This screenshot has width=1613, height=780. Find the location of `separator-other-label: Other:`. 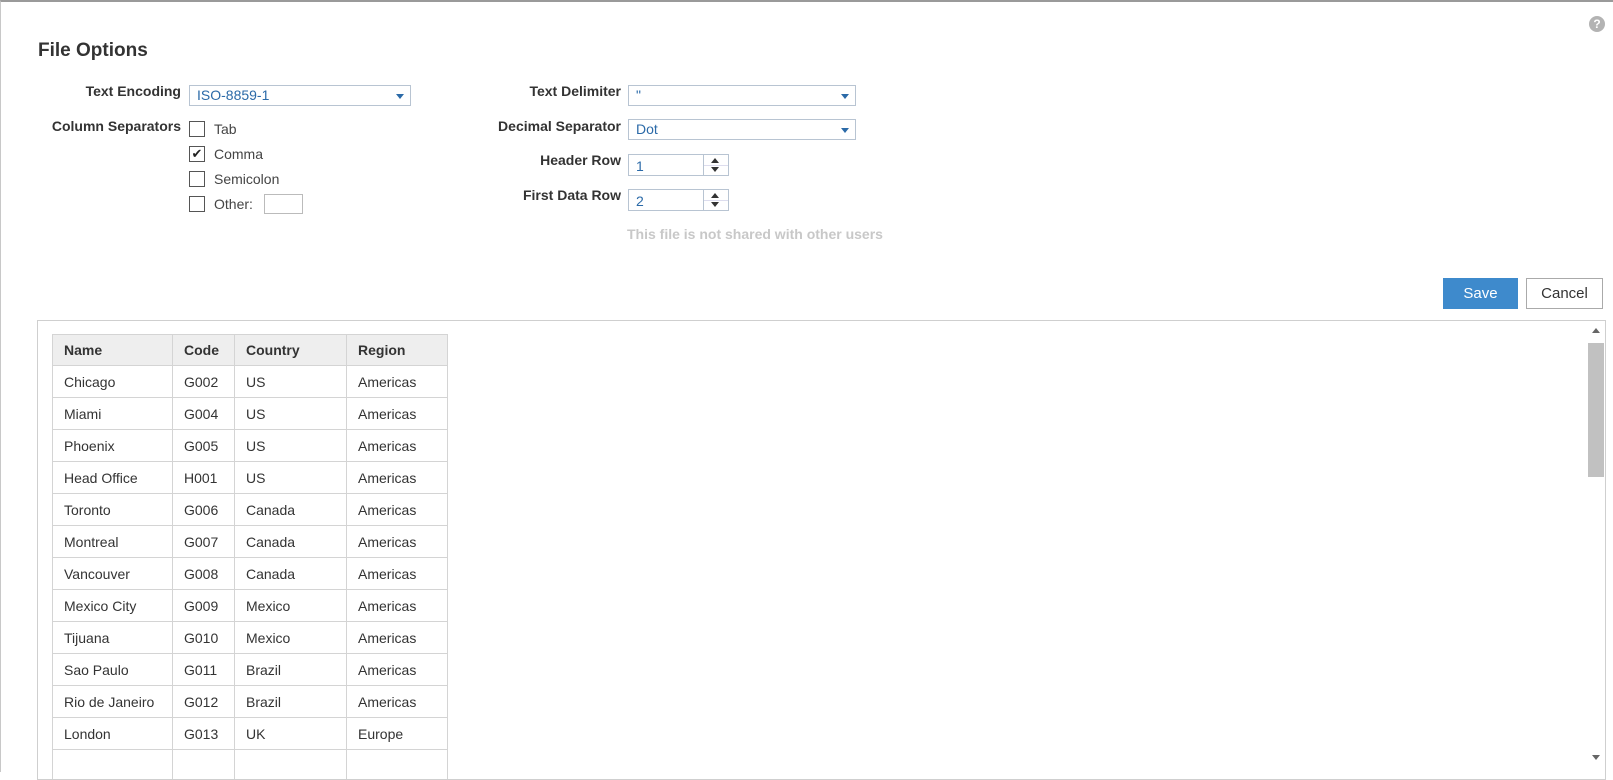

separator-other-label: Other: is located at coordinates (233, 204).